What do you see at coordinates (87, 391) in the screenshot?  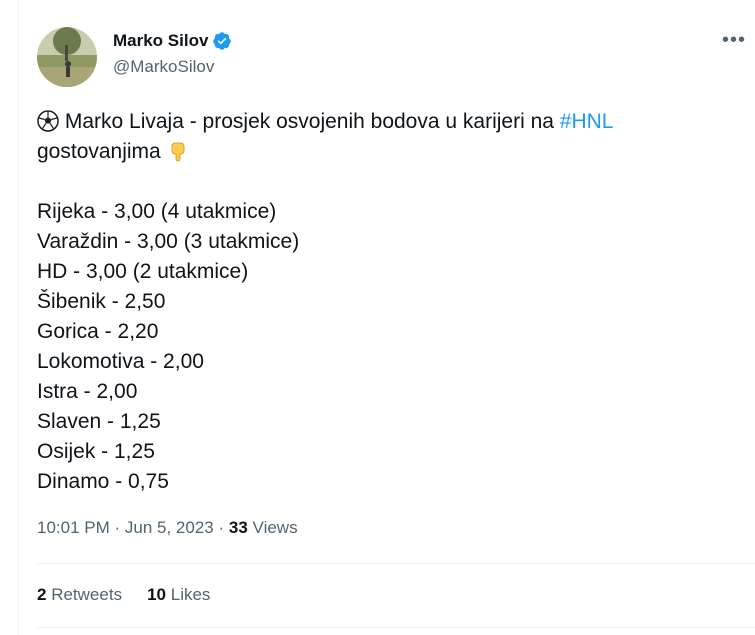 I see `club-line: Istra - 2,00` at bounding box center [87, 391].